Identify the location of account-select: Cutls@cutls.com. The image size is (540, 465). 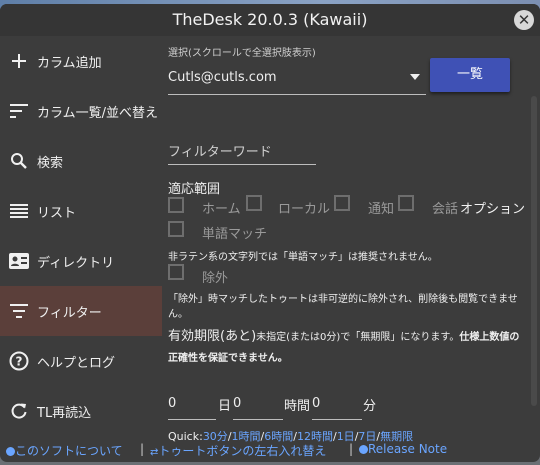
(297, 77).